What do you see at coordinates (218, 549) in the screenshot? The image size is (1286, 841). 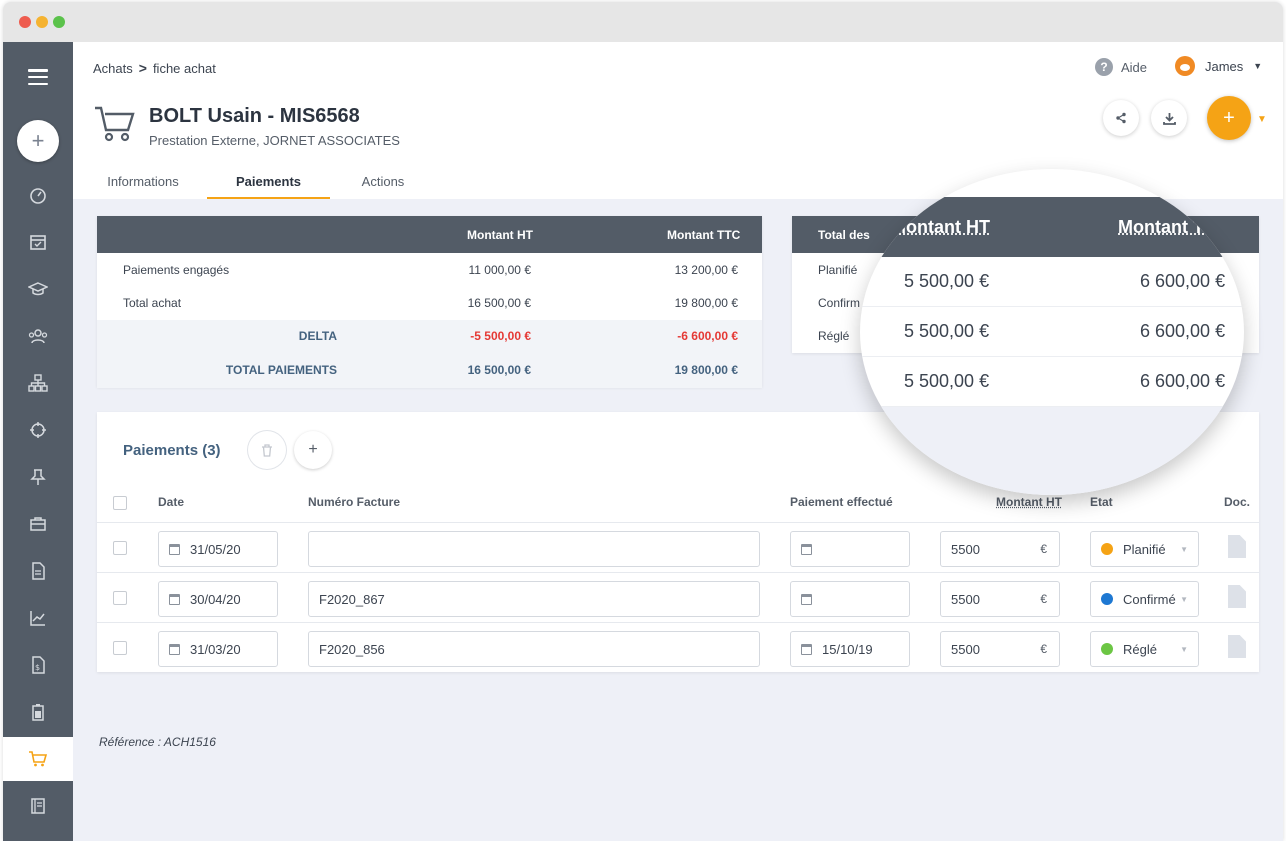 I see `date-input: 31/05/20` at bounding box center [218, 549].